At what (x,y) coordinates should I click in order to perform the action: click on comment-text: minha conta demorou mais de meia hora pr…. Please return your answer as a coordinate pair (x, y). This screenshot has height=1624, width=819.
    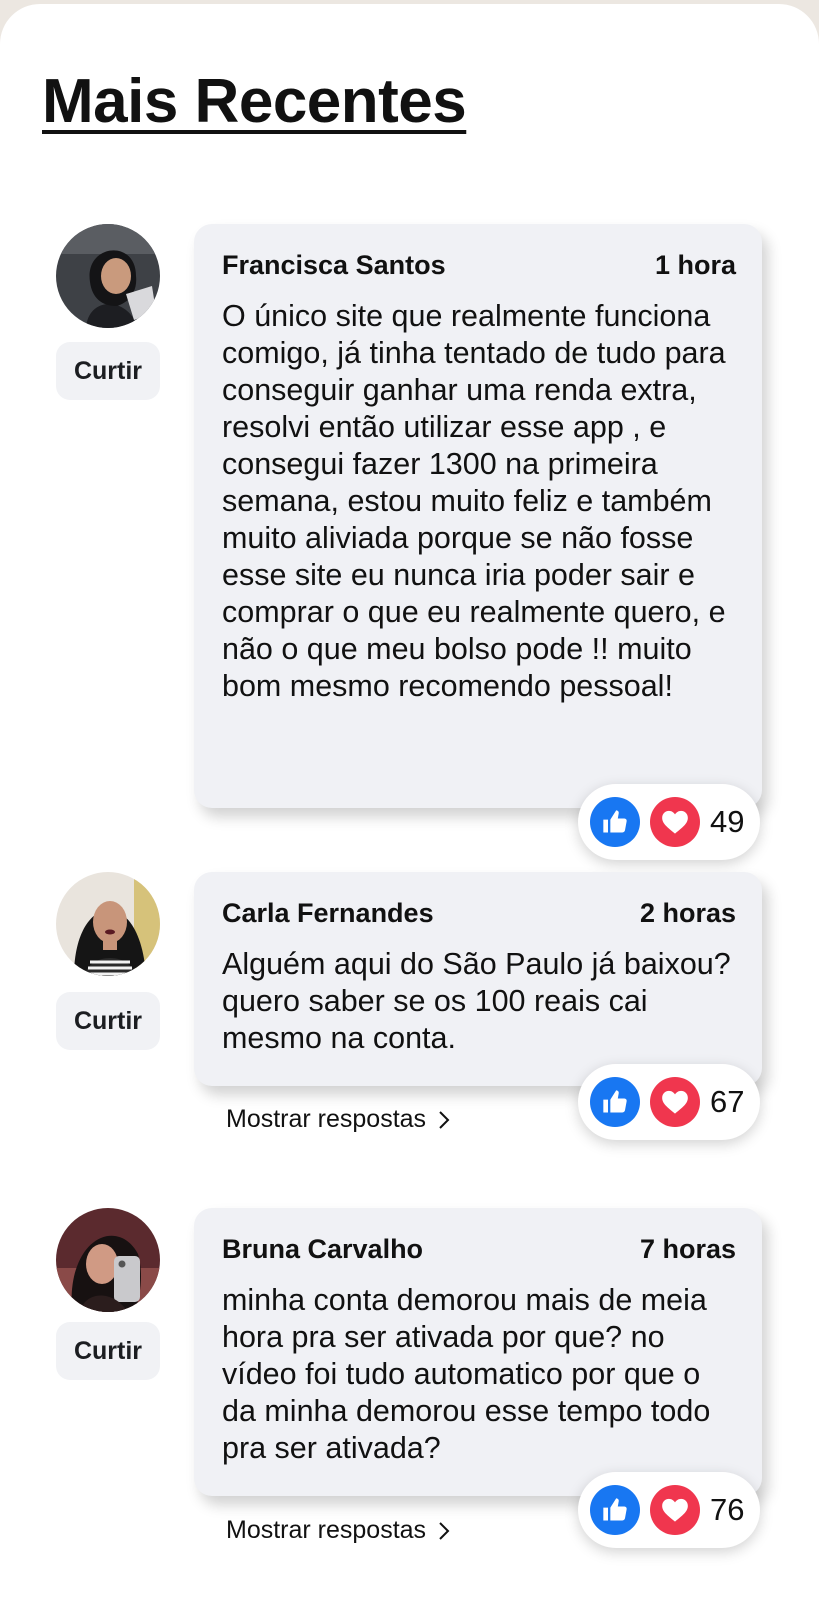
    Looking at the image, I should click on (466, 1374).